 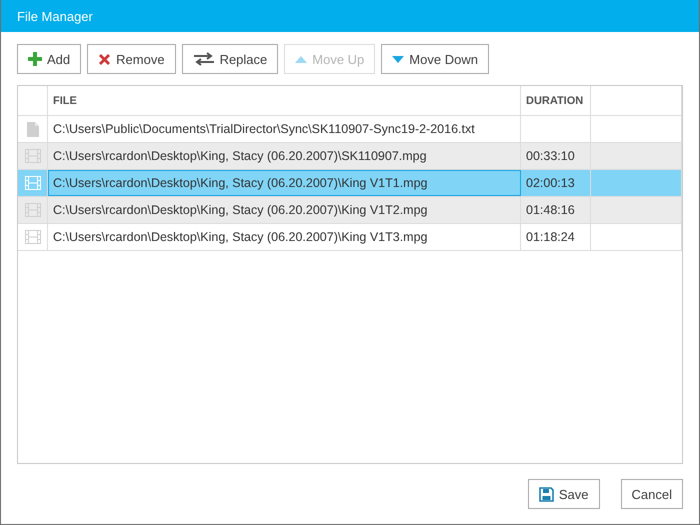 I want to click on document-icon, so click(x=32, y=129).